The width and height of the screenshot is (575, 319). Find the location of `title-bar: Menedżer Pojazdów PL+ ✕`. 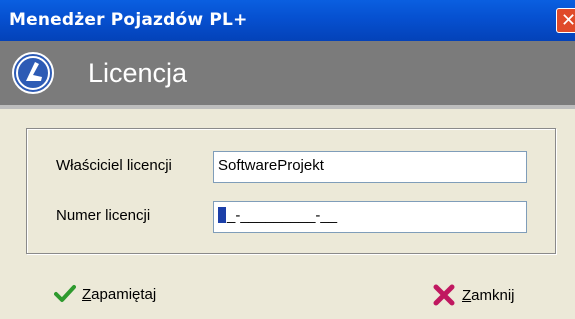

title-bar: Menedżer Pojazdów PL+ ✕ is located at coordinates (287, 20).